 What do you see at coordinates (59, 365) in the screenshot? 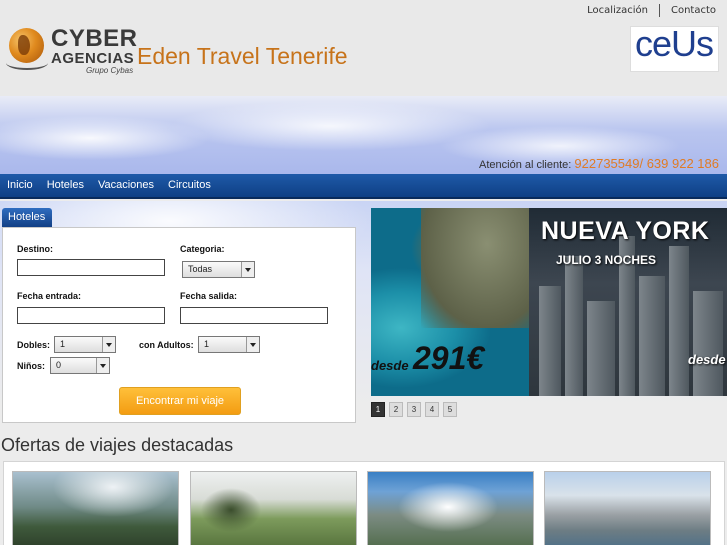
I see `ninos-select-value: 0` at bounding box center [59, 365].